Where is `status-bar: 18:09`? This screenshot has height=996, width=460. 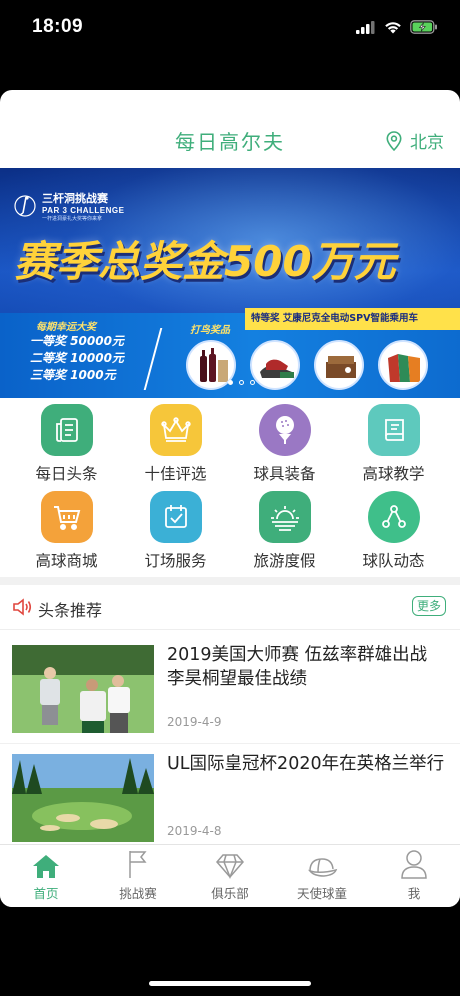 status-bar: 18:09 is located at coordinates (230, 30).